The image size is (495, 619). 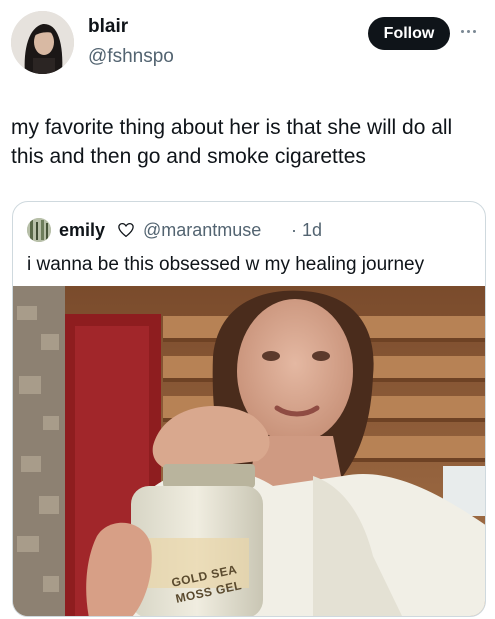 What do you see at coordinates (409, 33) in the screenshot?
I see `follow-button: Follow` at bounding box center [409, 33].